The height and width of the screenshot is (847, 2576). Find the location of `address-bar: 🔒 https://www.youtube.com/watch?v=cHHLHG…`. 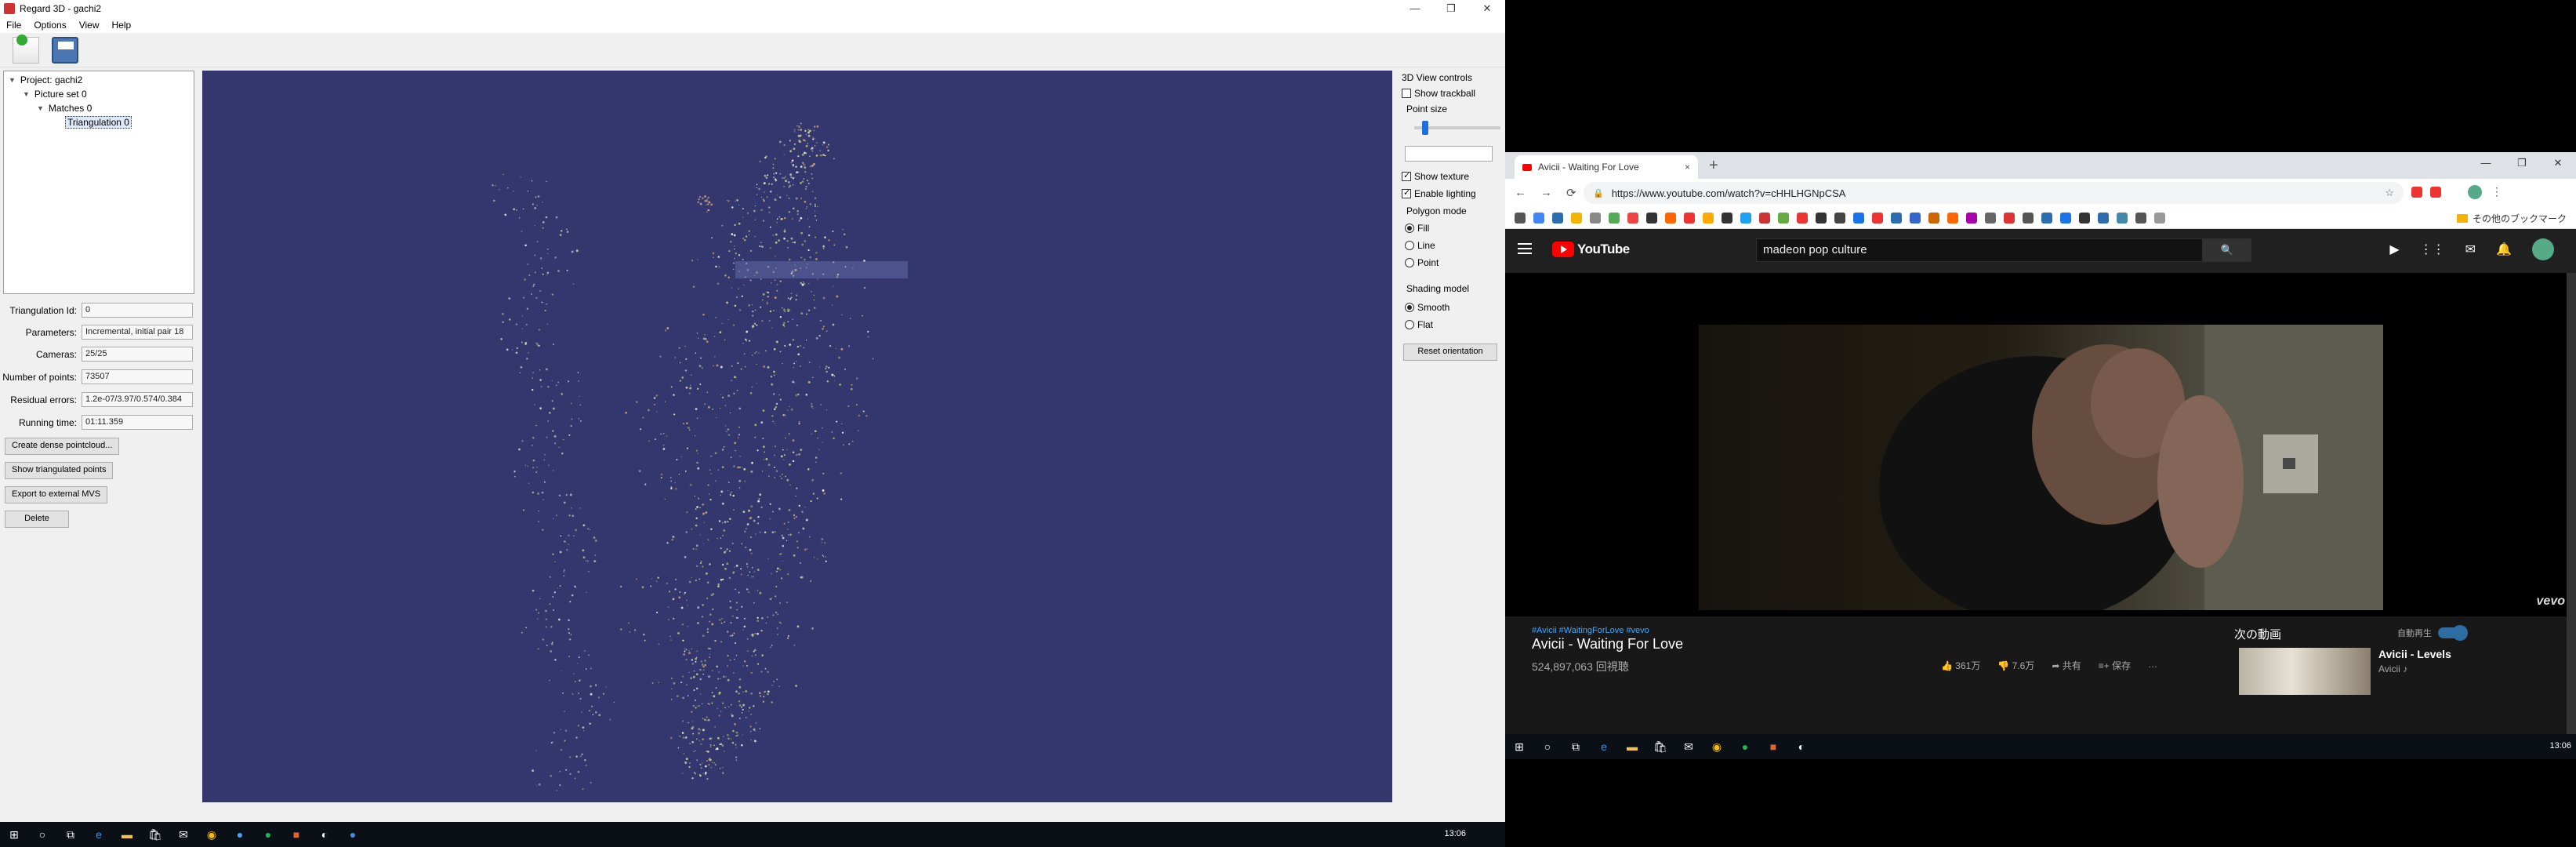

address-bar: 🔒 https://www.youtube.com/watch?v=cHHLHG… is located at coordinates (1994, 193).